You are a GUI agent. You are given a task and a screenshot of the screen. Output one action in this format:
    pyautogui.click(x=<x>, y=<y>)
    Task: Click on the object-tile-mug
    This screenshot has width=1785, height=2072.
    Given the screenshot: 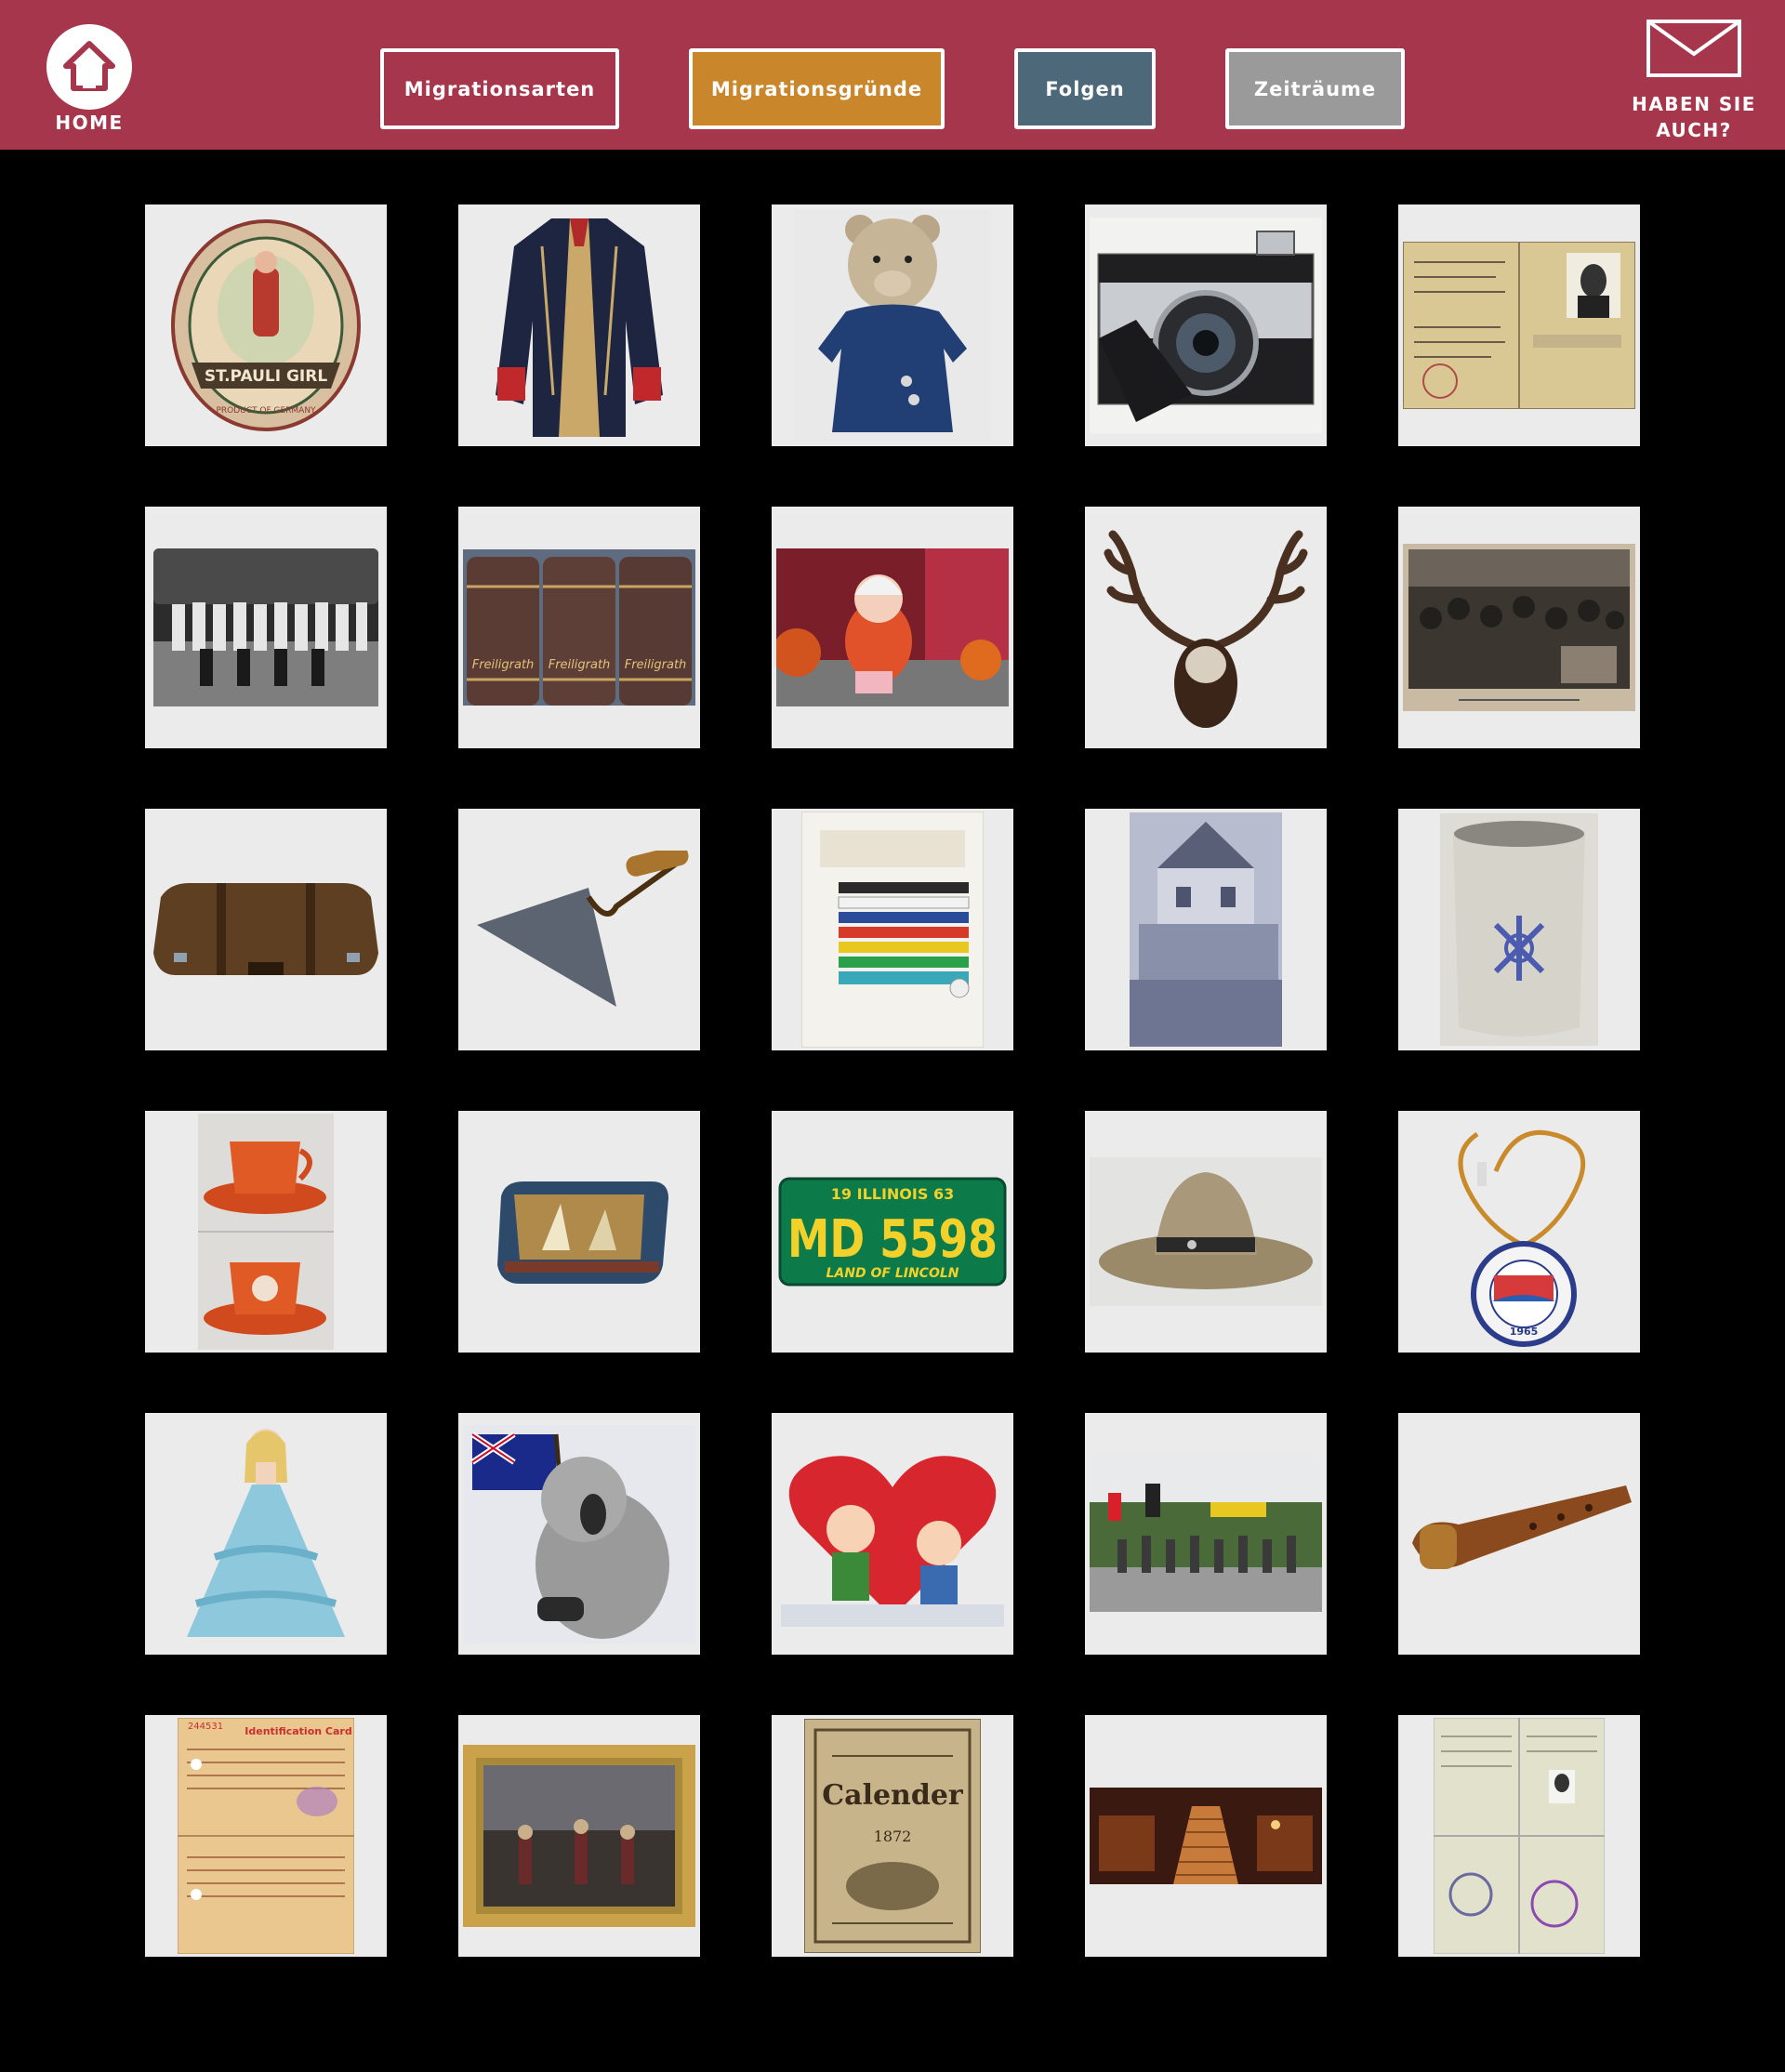 What is the action you would take?
    pyautogui.click(x=1519, y=929)
    